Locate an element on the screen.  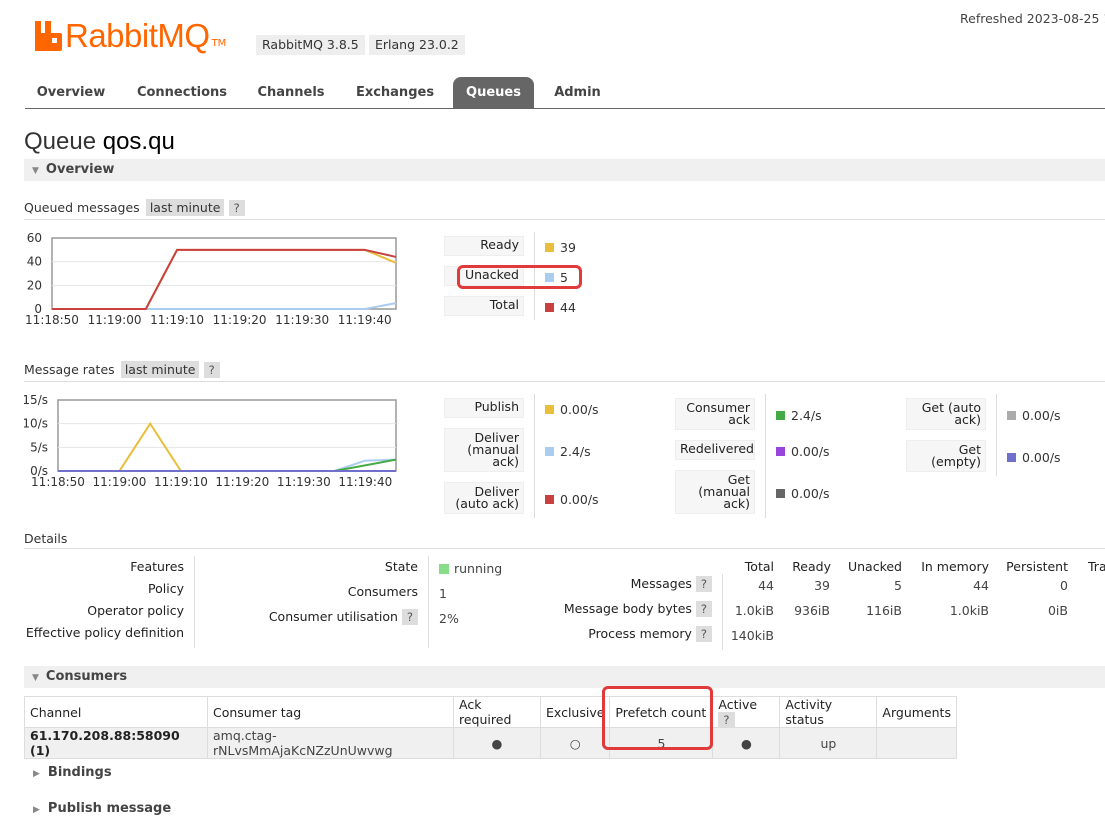
active-cell: ● is located at coordinates (746, 743).